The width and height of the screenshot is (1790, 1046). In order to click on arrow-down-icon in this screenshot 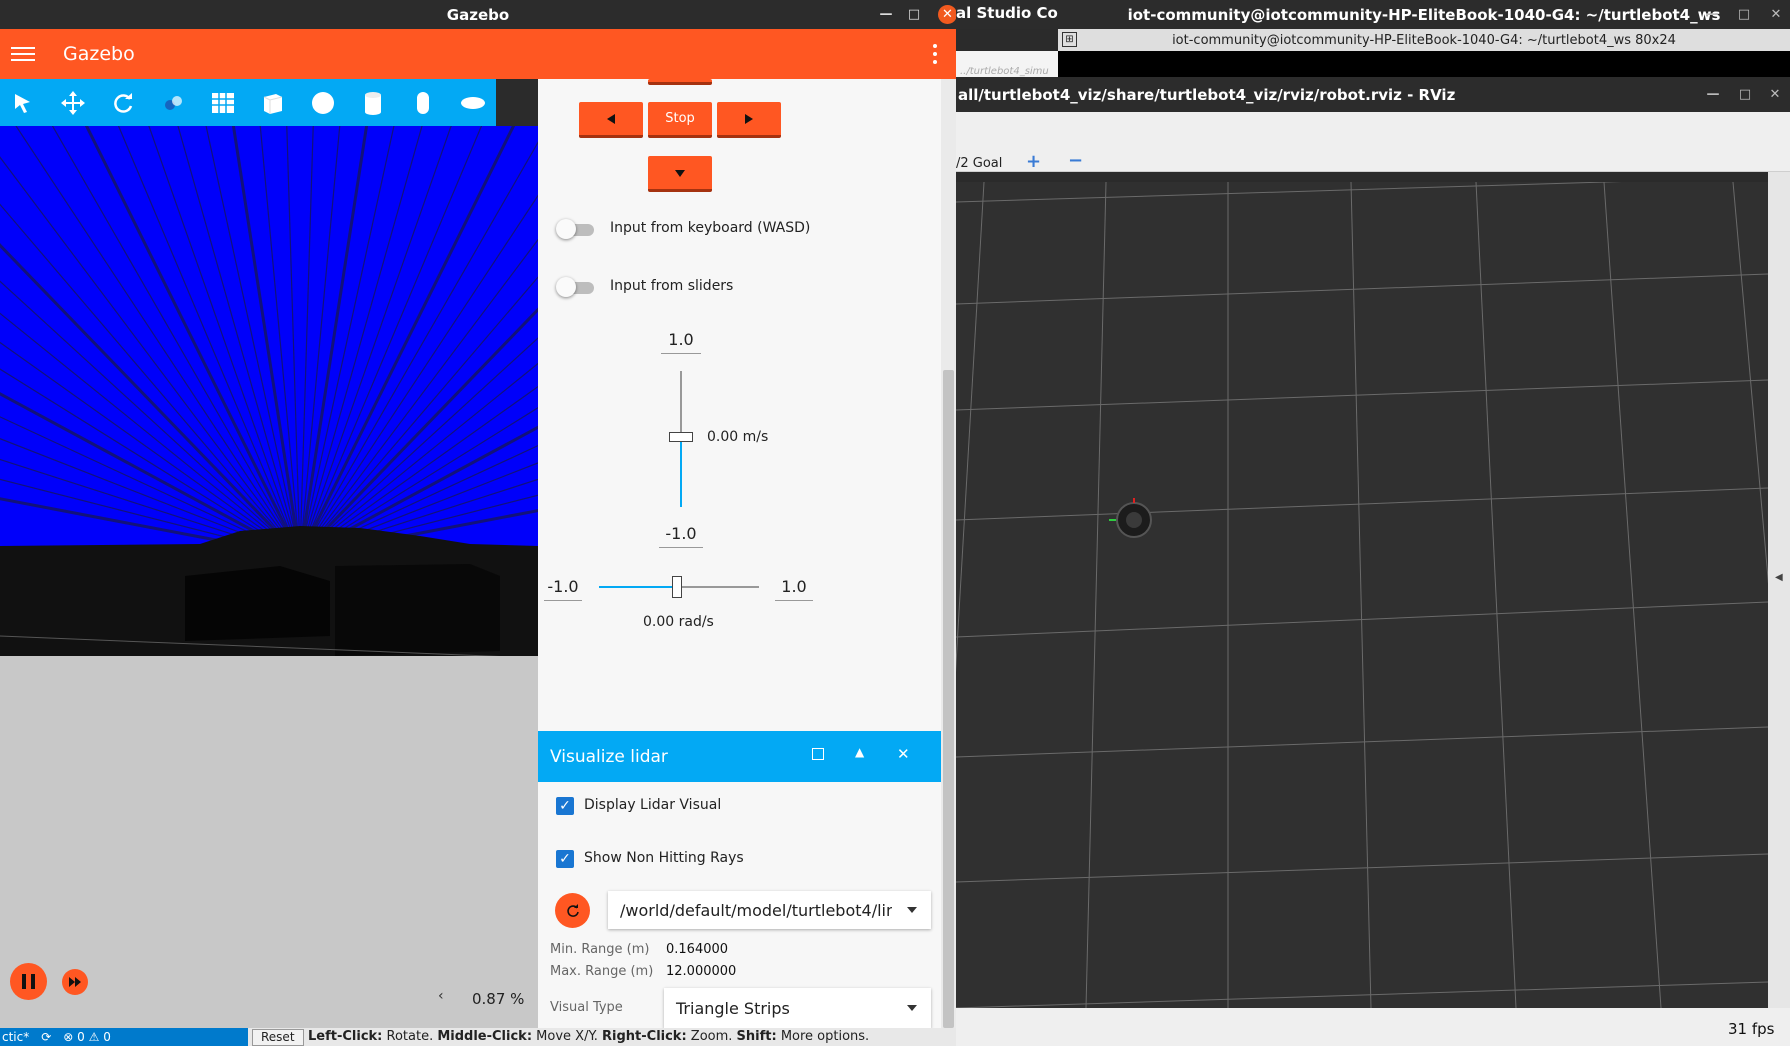, I will do `click(680, 173)`.